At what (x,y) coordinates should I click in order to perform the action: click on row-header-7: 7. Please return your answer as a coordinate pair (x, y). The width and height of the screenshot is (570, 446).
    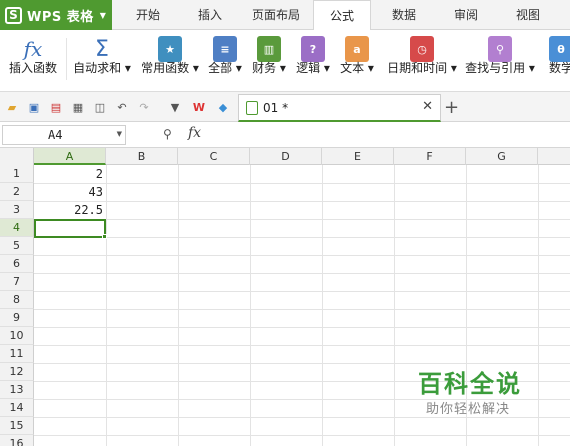
    Looking at the image, I should click on (17, 282).